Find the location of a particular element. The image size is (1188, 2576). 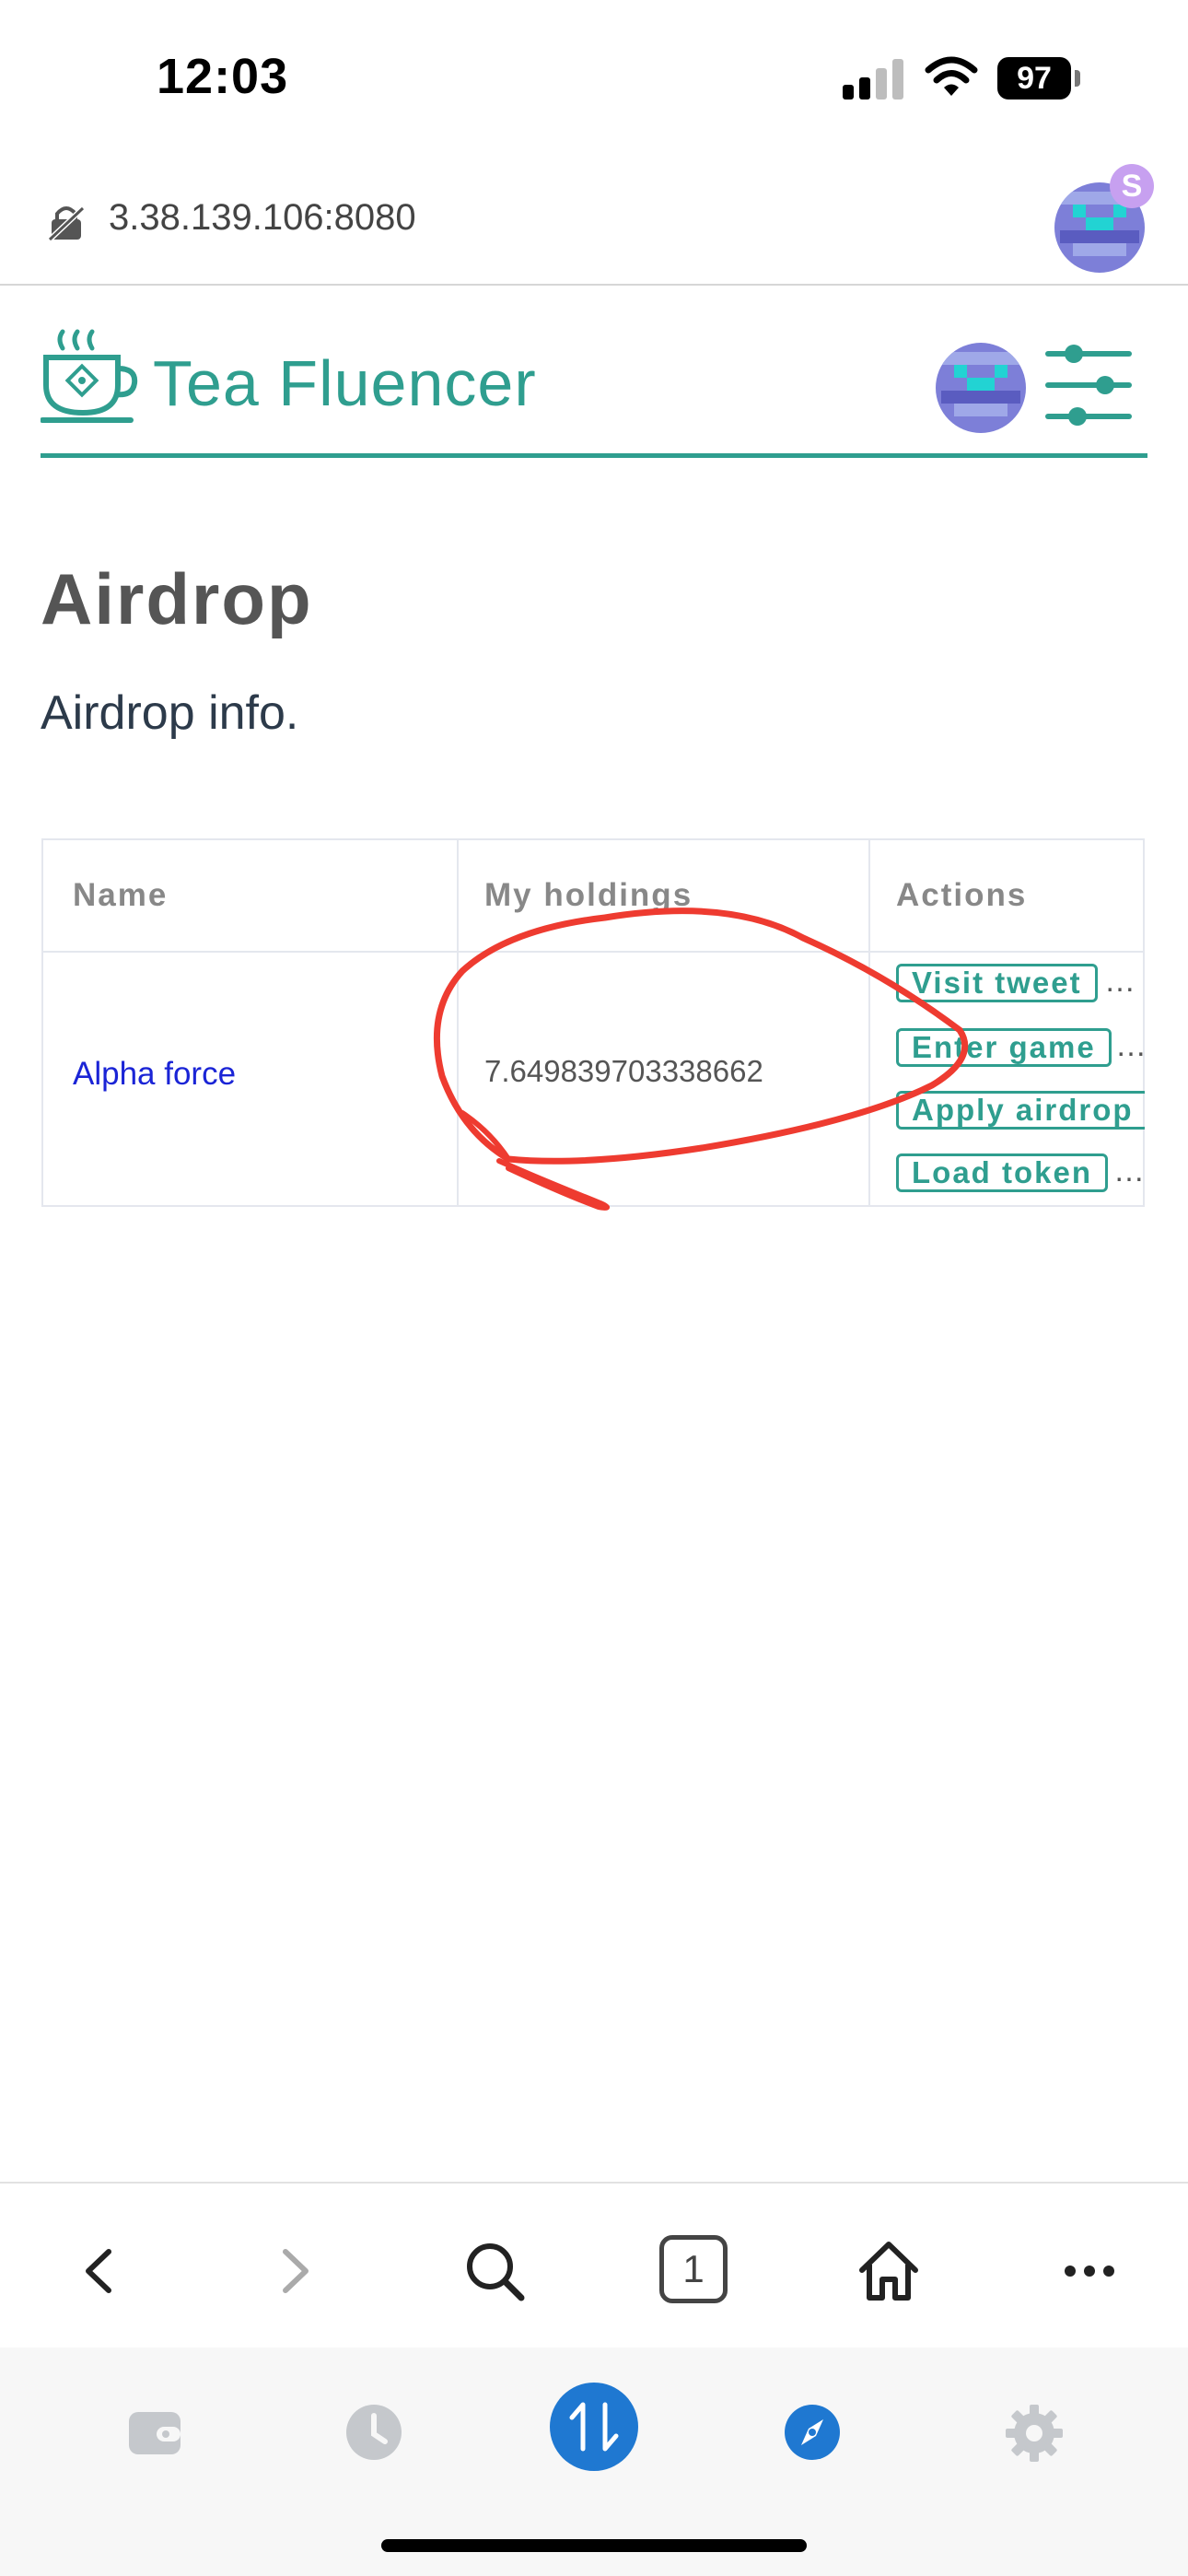

sliders-icon is located at coordinates (1088, 385).